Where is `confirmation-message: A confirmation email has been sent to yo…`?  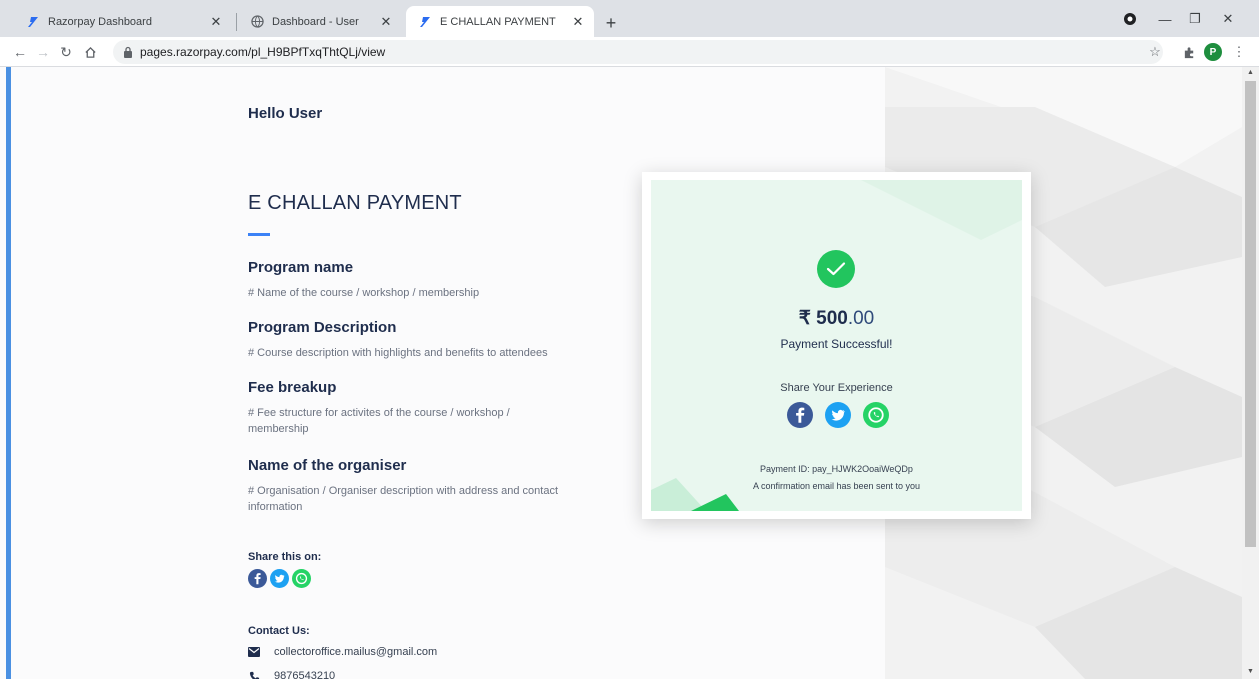
confirmation-message: A confirmation email has been sent to yo… is located at coordinates (836, 486).